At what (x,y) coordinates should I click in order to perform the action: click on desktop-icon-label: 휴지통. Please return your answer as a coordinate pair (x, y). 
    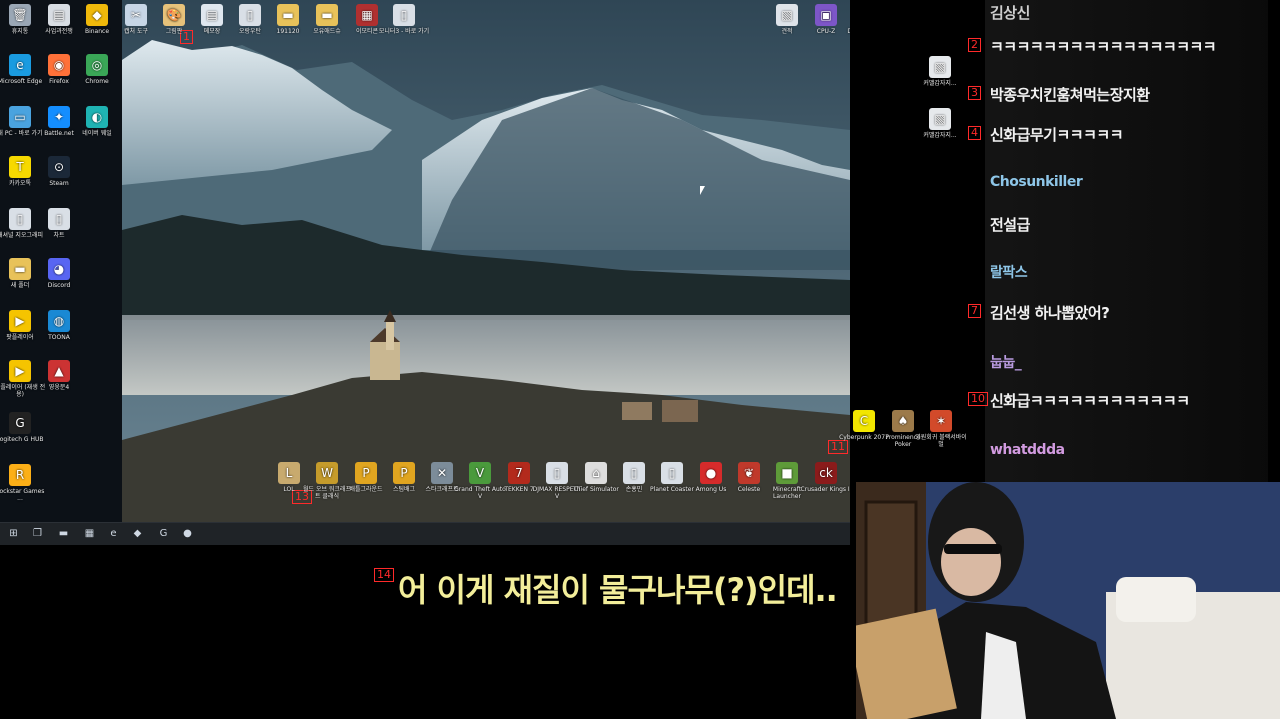
    Looking at the image, I should click on (20, 31).